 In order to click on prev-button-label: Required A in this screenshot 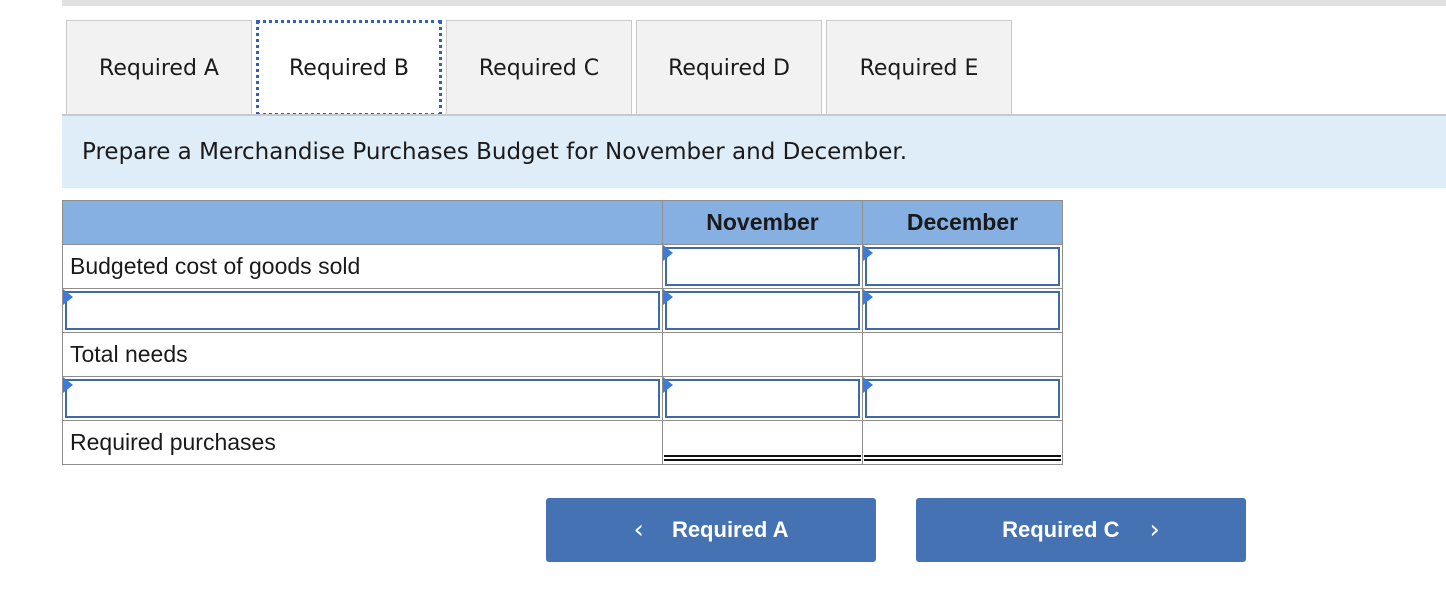, I will do `click(730, 529)`.